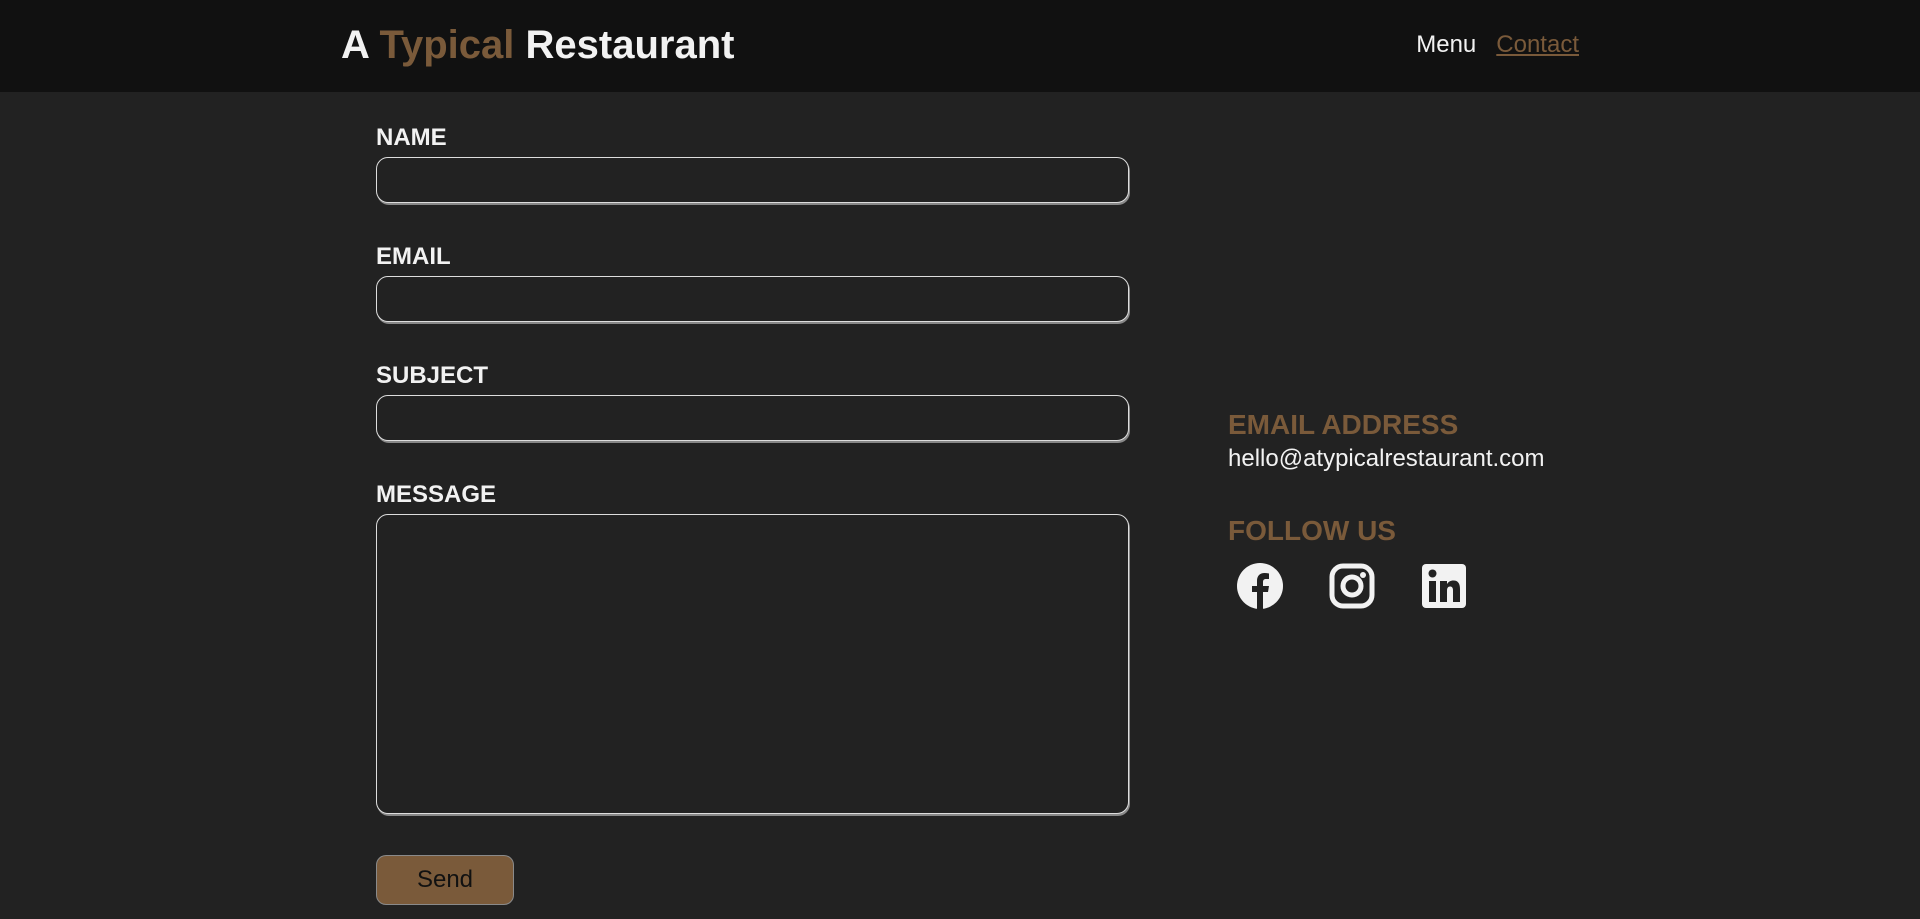  What do you see at coordinates (445, 880) in the screenshot?
I see `send-button: Send` at bounding box center [445, 880].